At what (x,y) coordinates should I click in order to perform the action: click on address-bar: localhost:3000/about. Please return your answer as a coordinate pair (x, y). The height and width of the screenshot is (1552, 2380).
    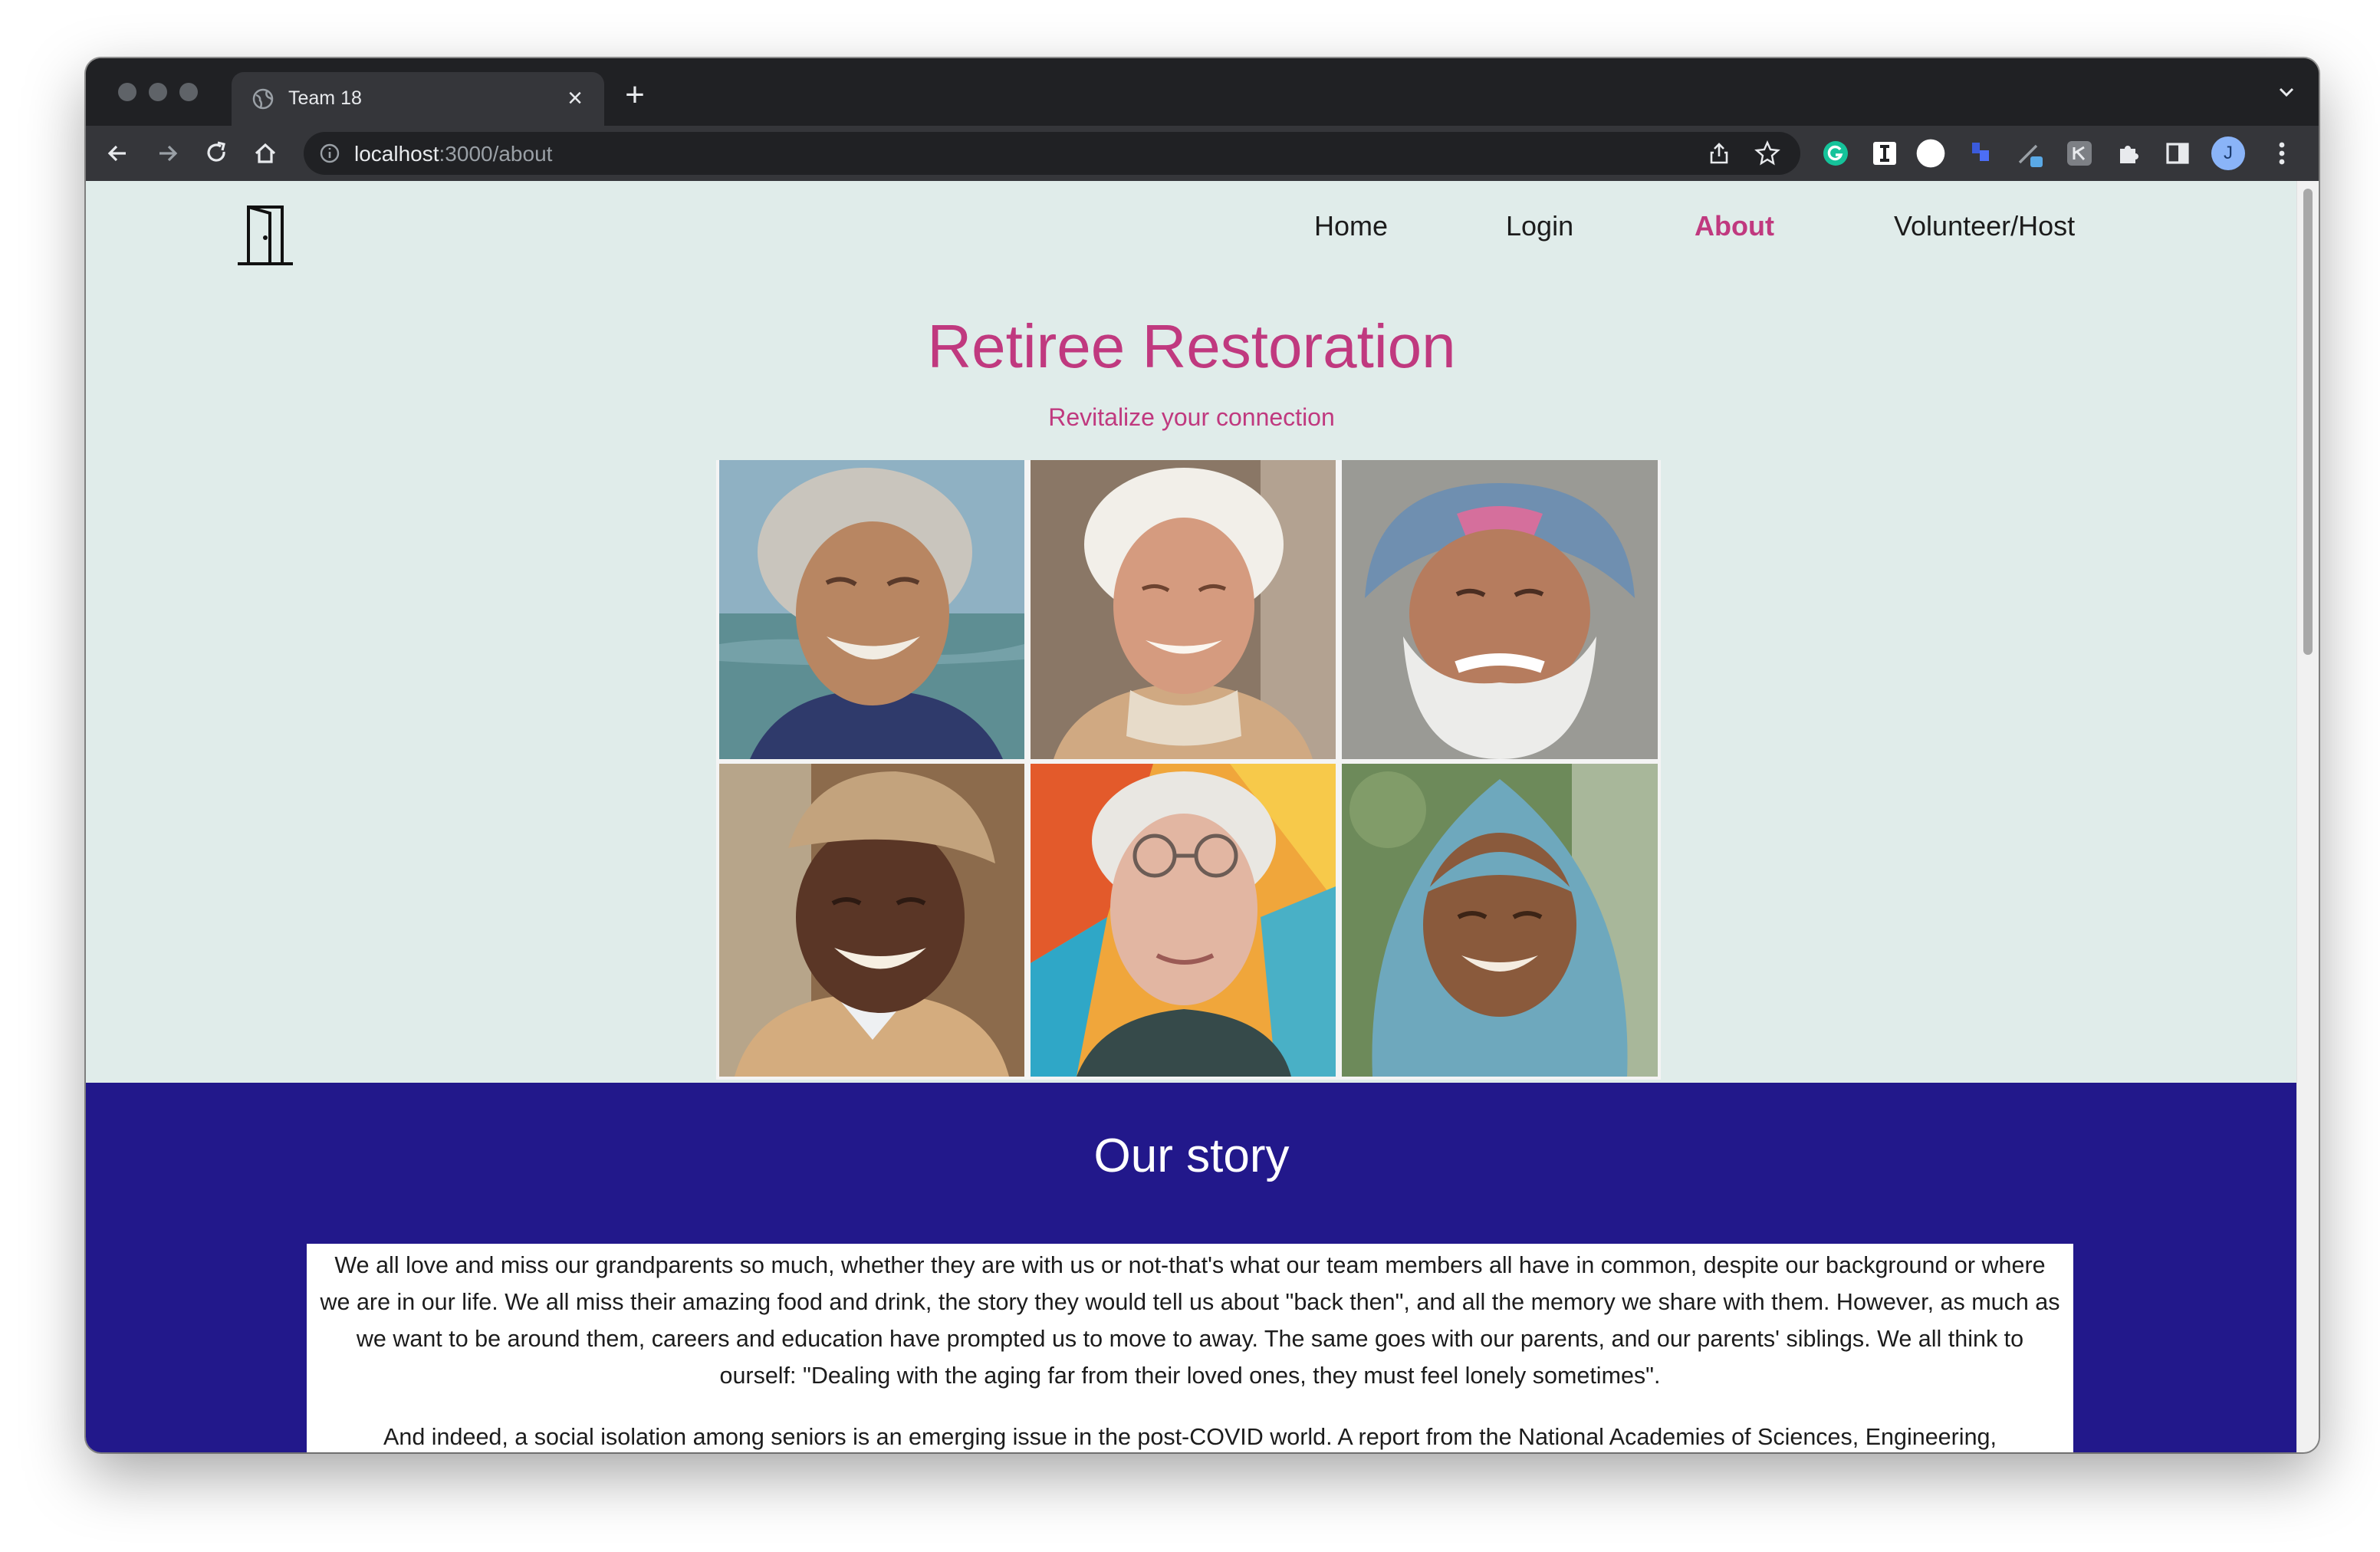
    Looking at the image, I should click on (1052, 153).